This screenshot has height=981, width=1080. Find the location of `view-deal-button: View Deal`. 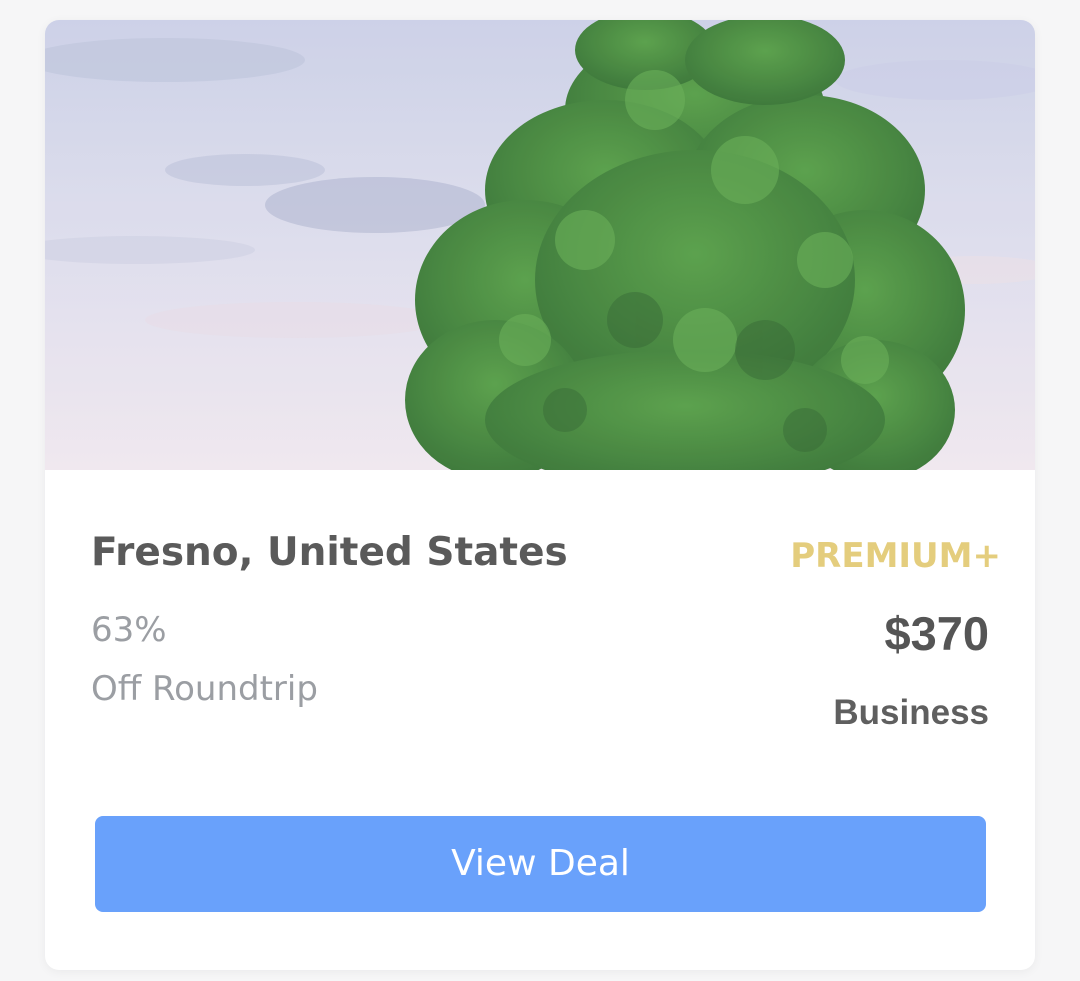

view-deal-button: View Deal is located at coordinates (540, 864).